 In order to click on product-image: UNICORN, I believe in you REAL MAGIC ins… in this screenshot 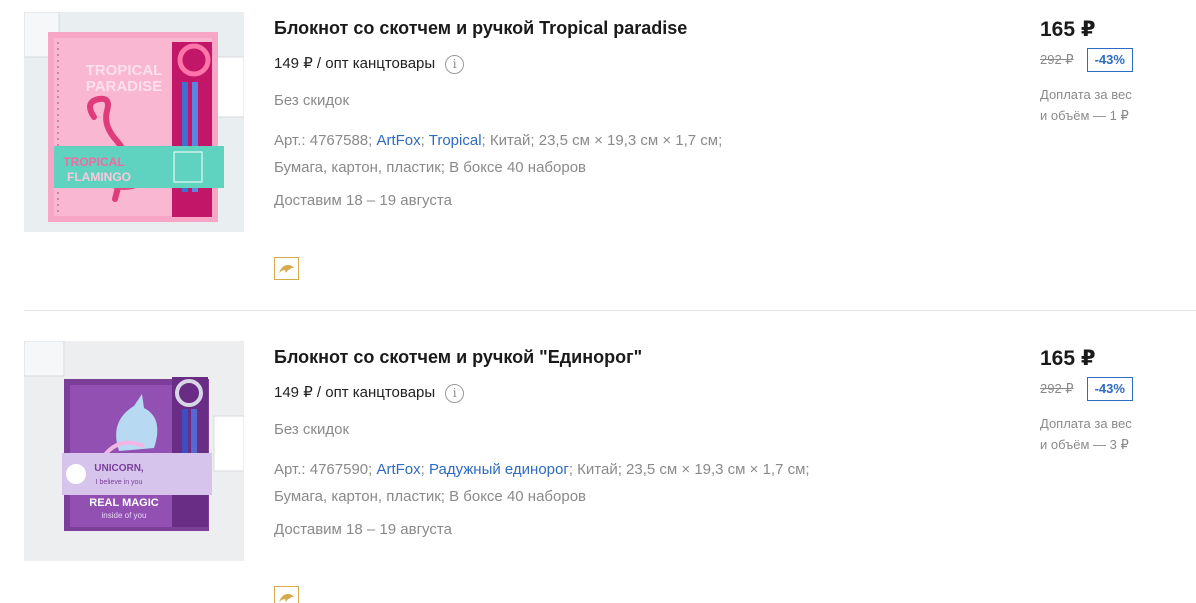, I will do `click(134, 451)`.